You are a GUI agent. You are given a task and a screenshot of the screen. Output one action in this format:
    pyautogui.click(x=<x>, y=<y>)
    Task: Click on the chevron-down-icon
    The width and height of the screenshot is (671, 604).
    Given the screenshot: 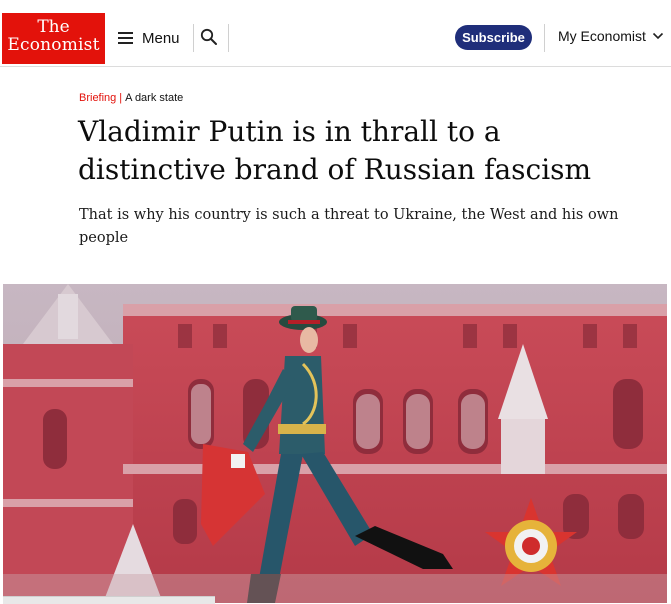 What is the action you would take?
    pyautogui.click(x=657, y=36)
    